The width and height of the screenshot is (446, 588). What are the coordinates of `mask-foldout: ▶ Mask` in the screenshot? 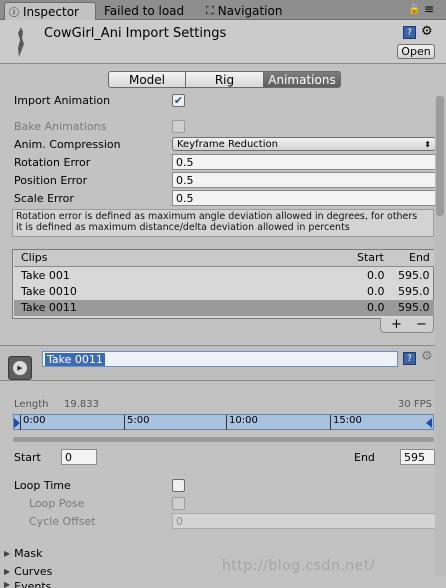 It's located at (23, 553).